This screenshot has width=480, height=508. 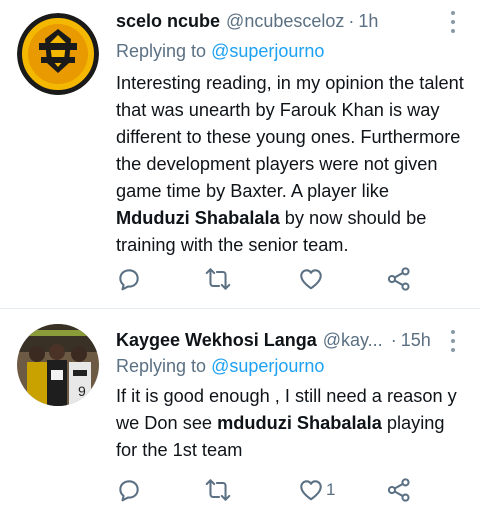 I want to click on tweet-actions, so click(x=266, y=279).